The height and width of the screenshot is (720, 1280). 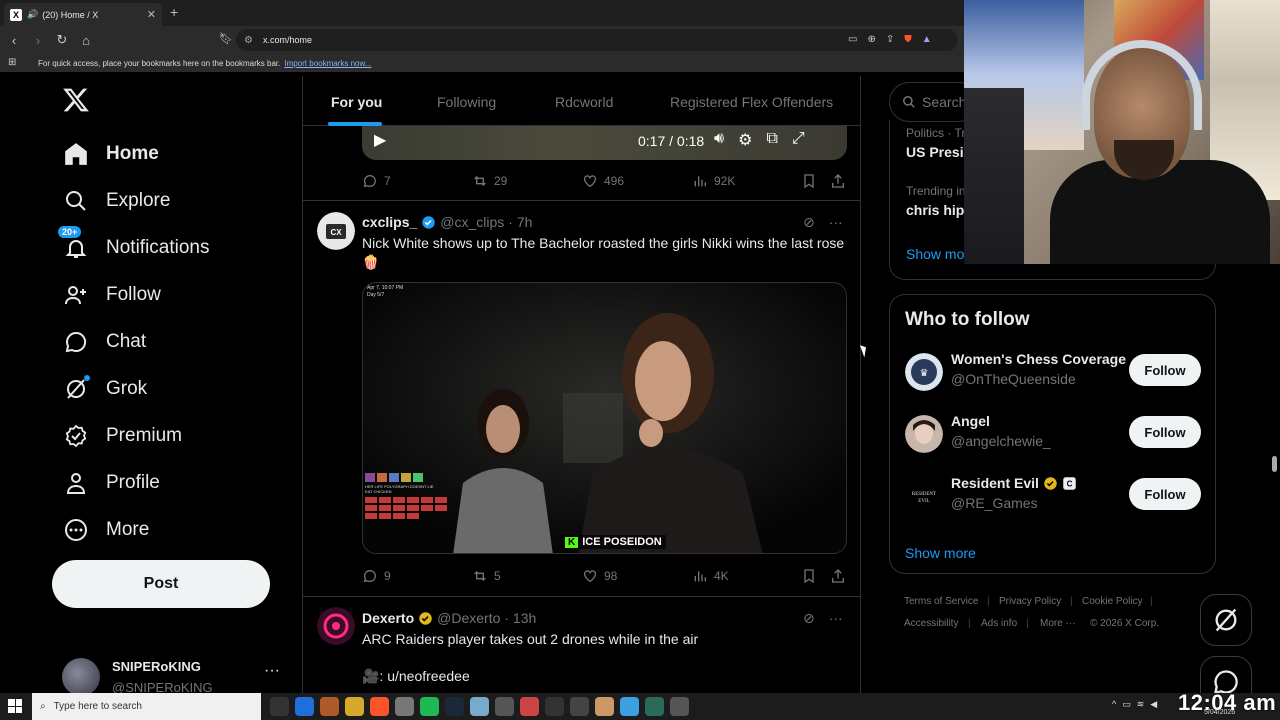 I want to click on footer-link-ads-info: Ads info, so click(x=999, y=623).